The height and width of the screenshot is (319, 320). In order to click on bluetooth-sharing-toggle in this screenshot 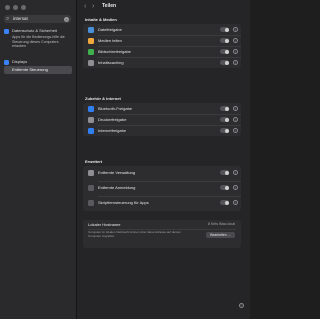, I will do `click(224, 108)`.